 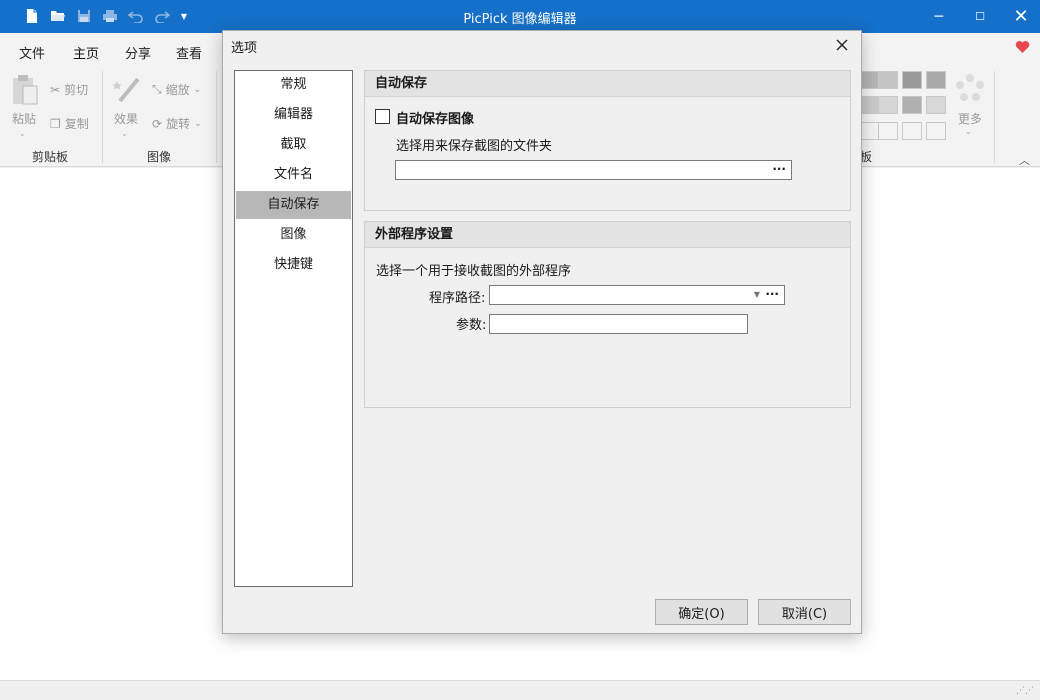 What do you see at coordinates (970, 118) in the screenshot?
I see `more-button: 更多` at bounding box center [970, 118].